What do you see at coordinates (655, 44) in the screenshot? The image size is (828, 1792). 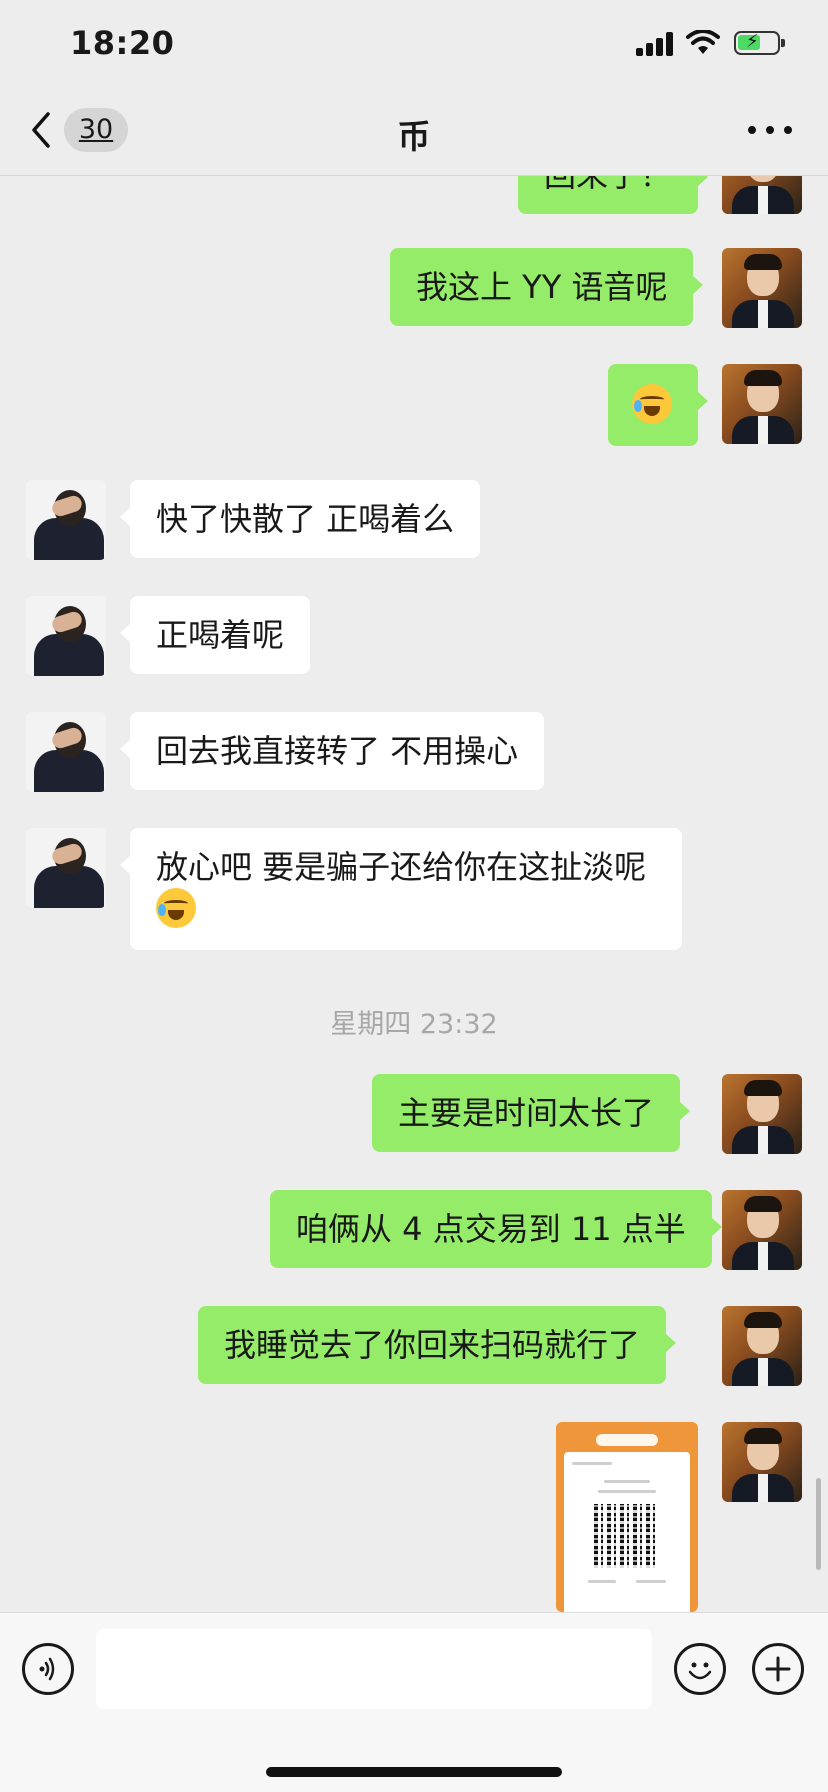 I see `cellular-signal-icon` at bounding box center [655, 44].